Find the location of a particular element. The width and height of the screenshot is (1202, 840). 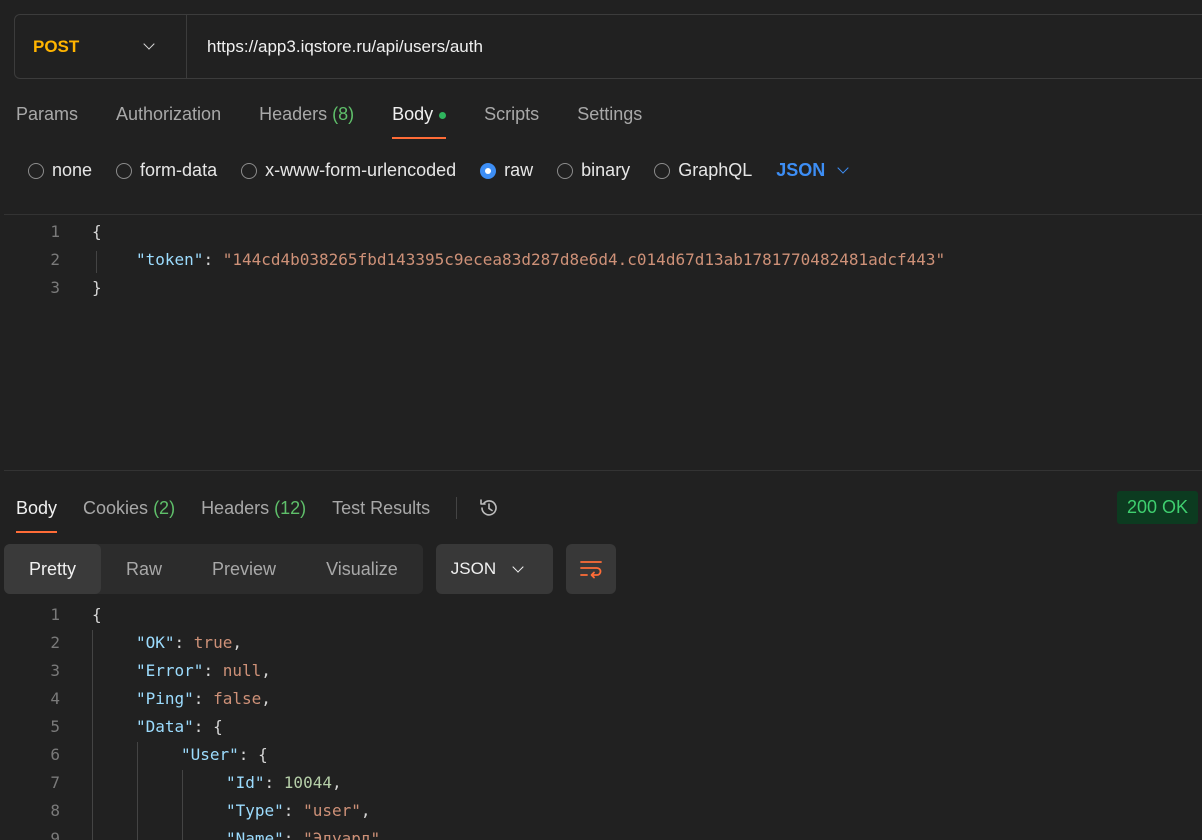

radio-graphql: GraphQL is located at coordinates (703, 170).